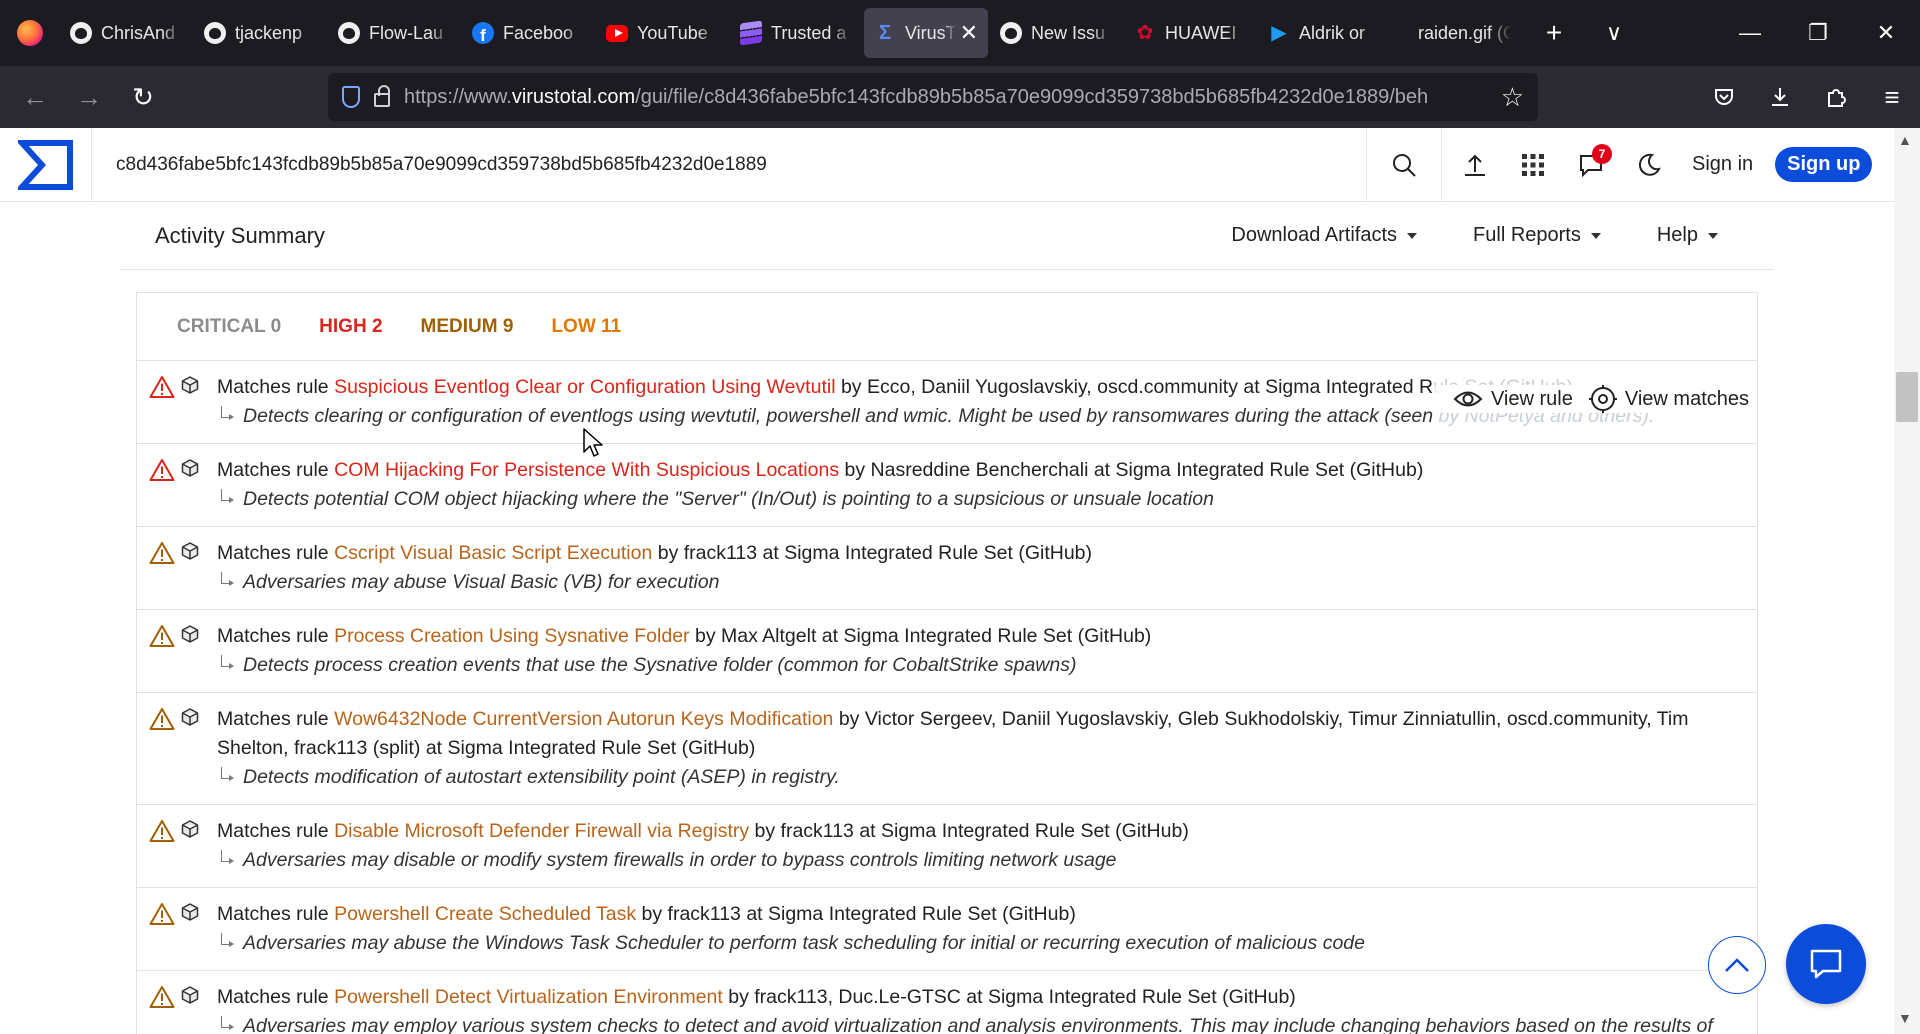 This screenshot has height=1034, width=1920. Describe the element at coordinates (1537, 235) in the screenshot. I see `full-reports-menu: Full Reports` at that location.